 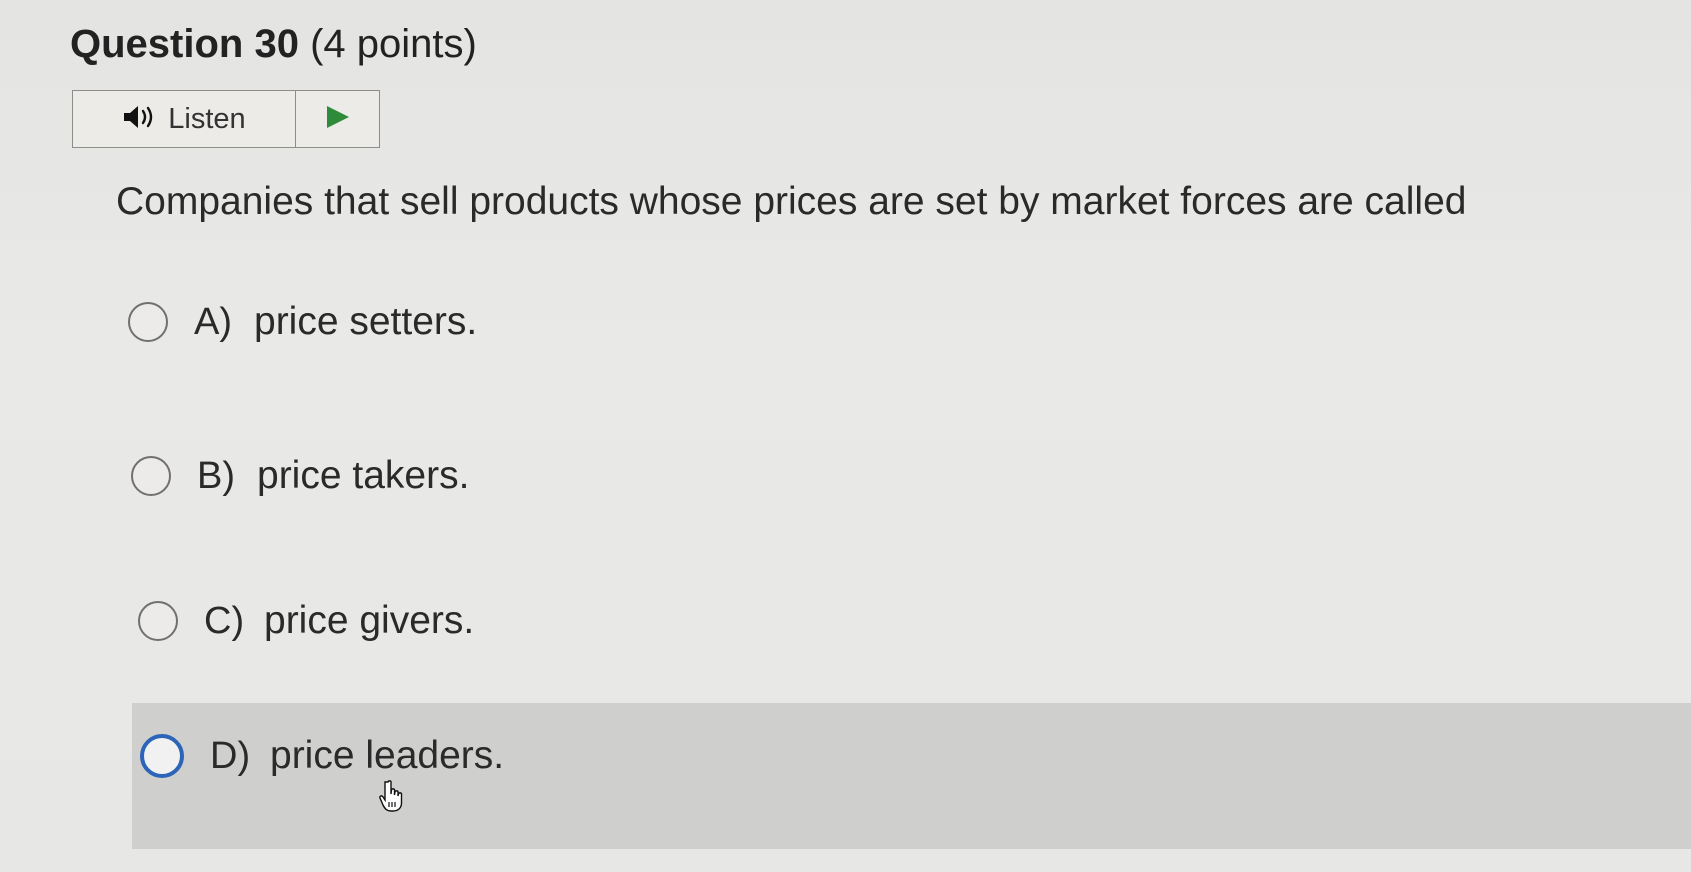 I want to click on option-text: price leaders., so click(x=387, y=755).